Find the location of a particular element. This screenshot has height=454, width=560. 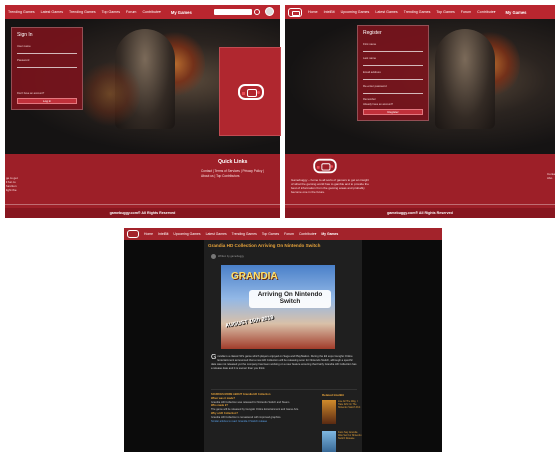

explosion-graphic is located at coordinates (110, 94).